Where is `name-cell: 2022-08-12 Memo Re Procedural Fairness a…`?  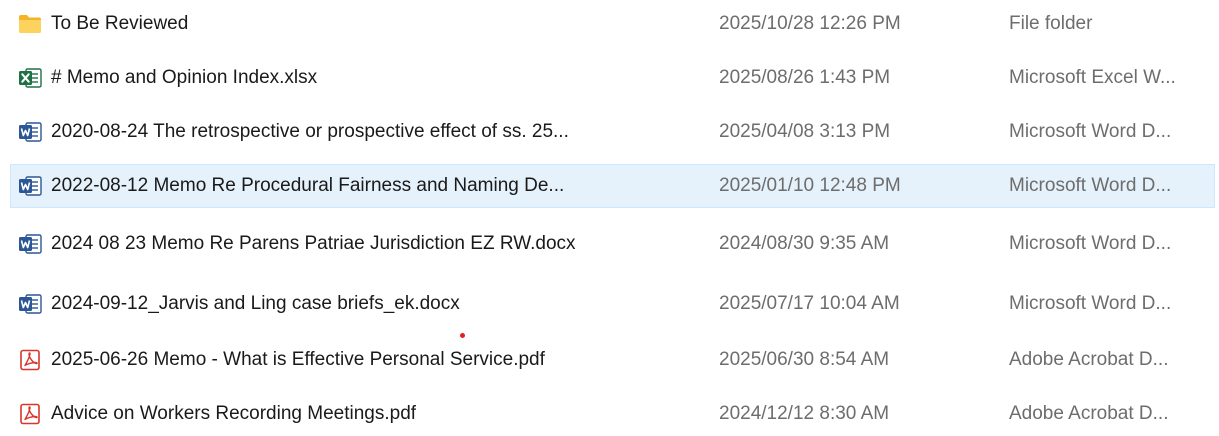
name-cell: 2022-08-12 Memo Re Procedural Fairness a… is located at coordinates (363, 186).